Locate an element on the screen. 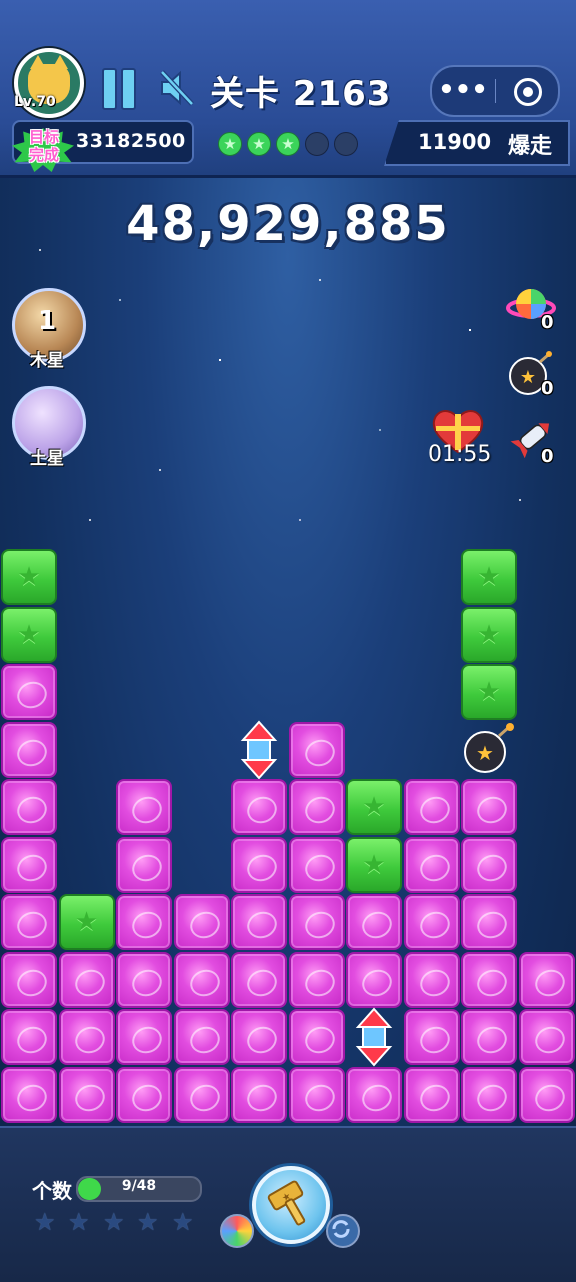 The height and width of the screenshot is (1282, 576). progress-star-2-icon: ★ is located at coordinates (79, 1222).